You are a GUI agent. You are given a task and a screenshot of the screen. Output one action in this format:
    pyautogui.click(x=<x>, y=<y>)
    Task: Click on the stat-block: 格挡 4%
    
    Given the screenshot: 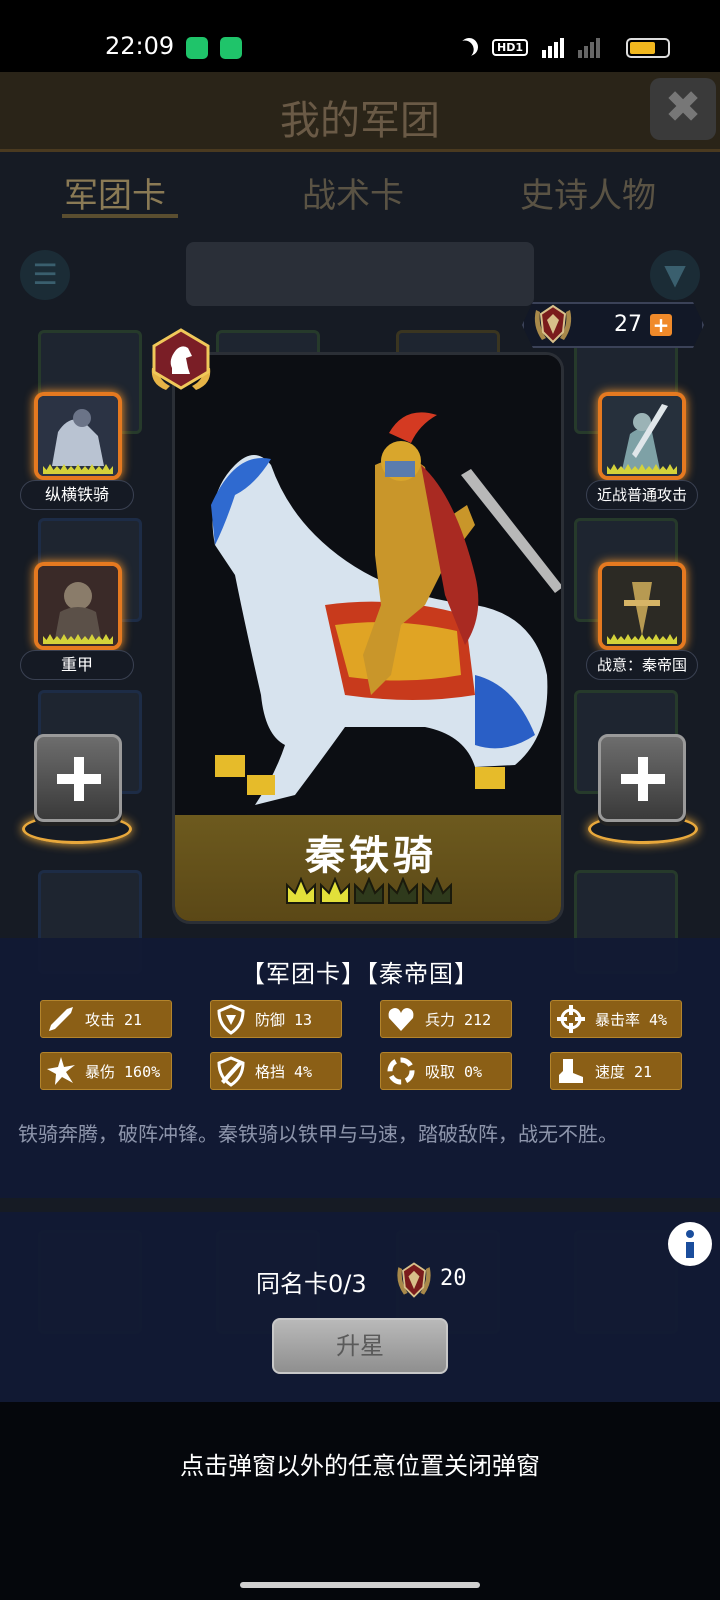 What is the action you would take?
    pyautogui.click(x=276, y=1071)
    